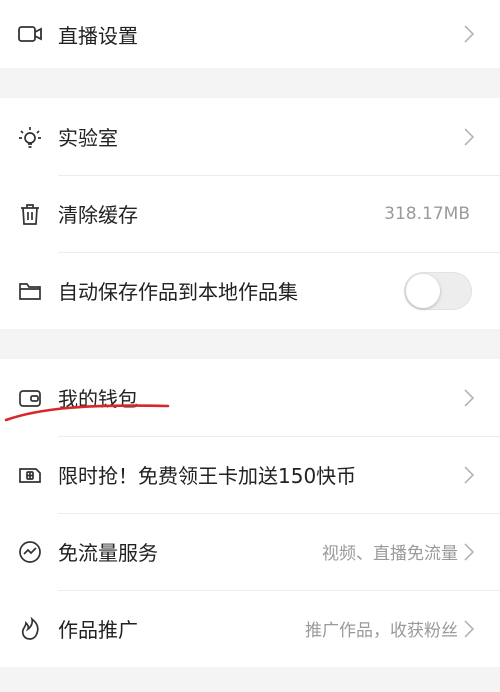 The image size is (500, 692). I want to click on cache-size-value: 318.17MB, so click(427, 213).